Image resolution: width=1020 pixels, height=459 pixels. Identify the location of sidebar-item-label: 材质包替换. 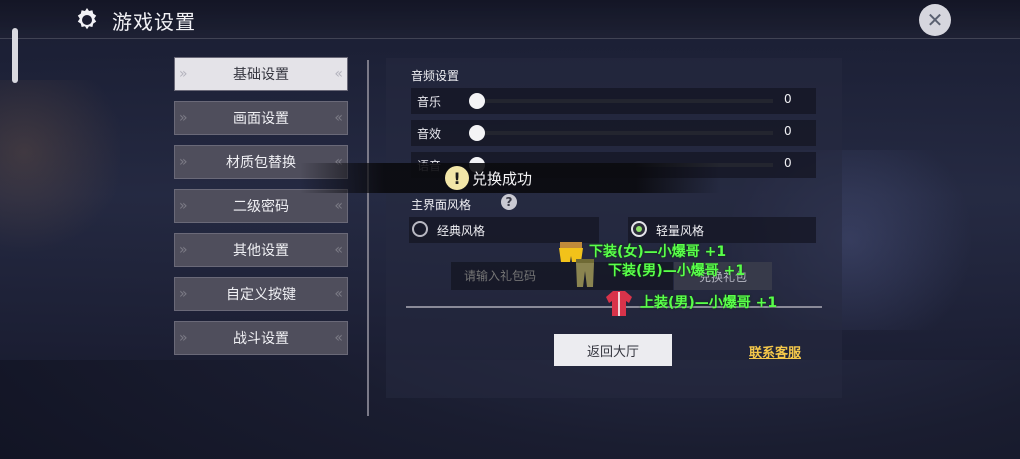
(261, 163).